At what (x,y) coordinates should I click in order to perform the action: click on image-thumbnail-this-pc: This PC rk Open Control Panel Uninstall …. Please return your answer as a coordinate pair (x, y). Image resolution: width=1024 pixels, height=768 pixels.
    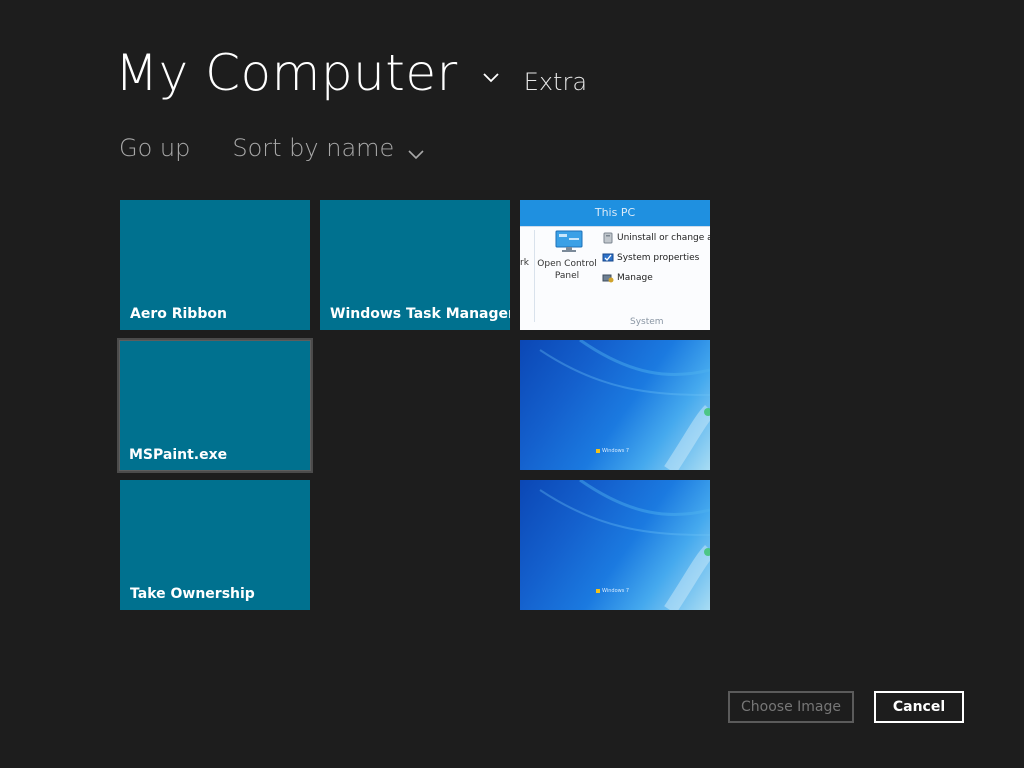
    Looking at the image, I should click on (615, 265).